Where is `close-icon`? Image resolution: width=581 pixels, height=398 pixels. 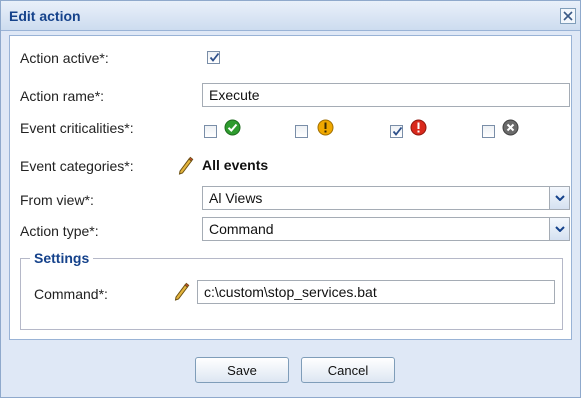
close-icon is located at coordinates (568, 16).